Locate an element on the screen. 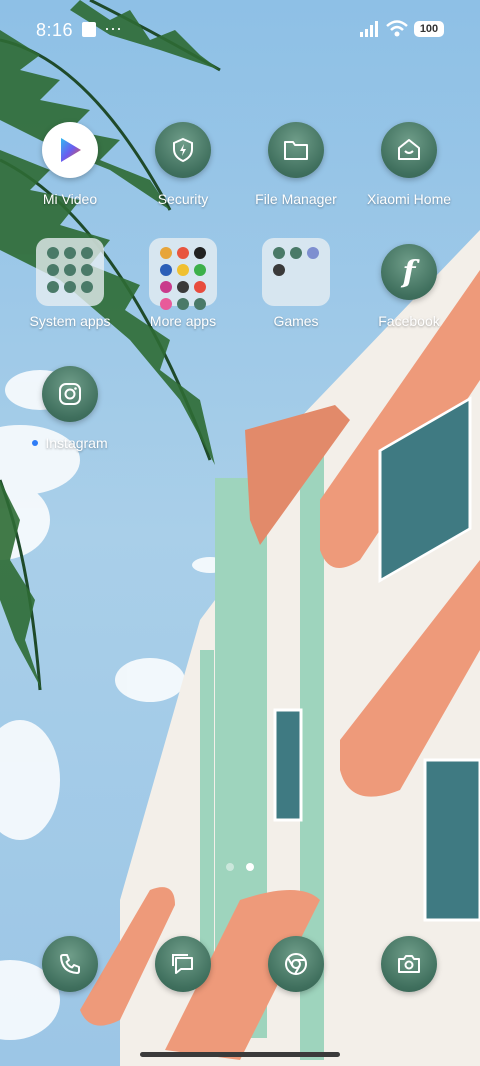 The width and height of the screenshot is (480, 1066). dock-camera is located at coordinates (409, 964).